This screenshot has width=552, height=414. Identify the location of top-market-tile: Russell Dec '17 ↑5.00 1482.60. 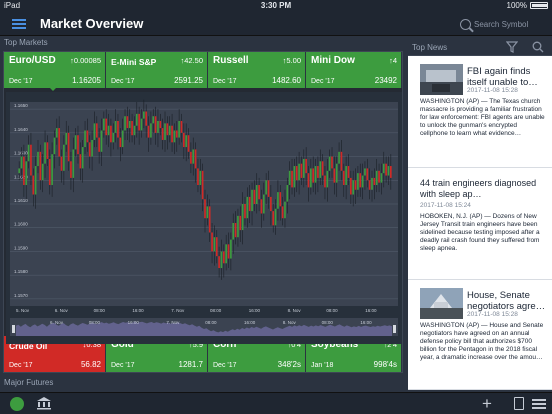
(257, 70).